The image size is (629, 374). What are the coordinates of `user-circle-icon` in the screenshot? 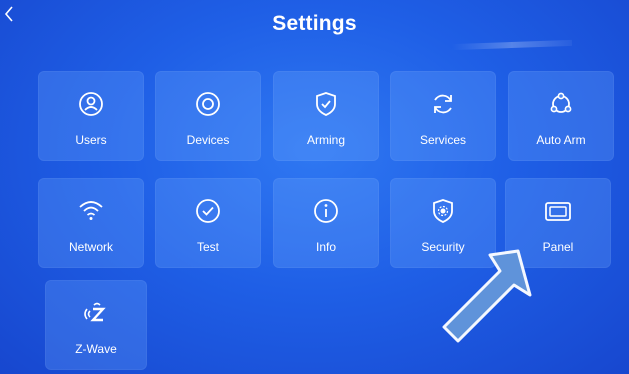 It's located at (91, 104).